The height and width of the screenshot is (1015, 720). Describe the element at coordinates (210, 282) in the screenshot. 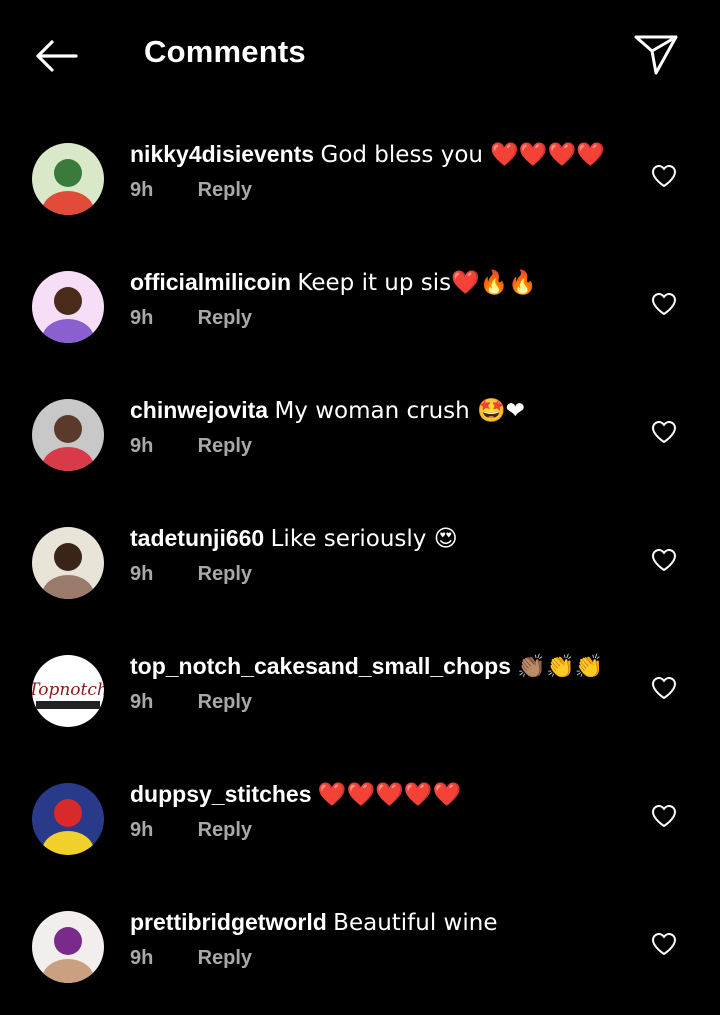

I see `comment-username: officialmilicoin` at that location.